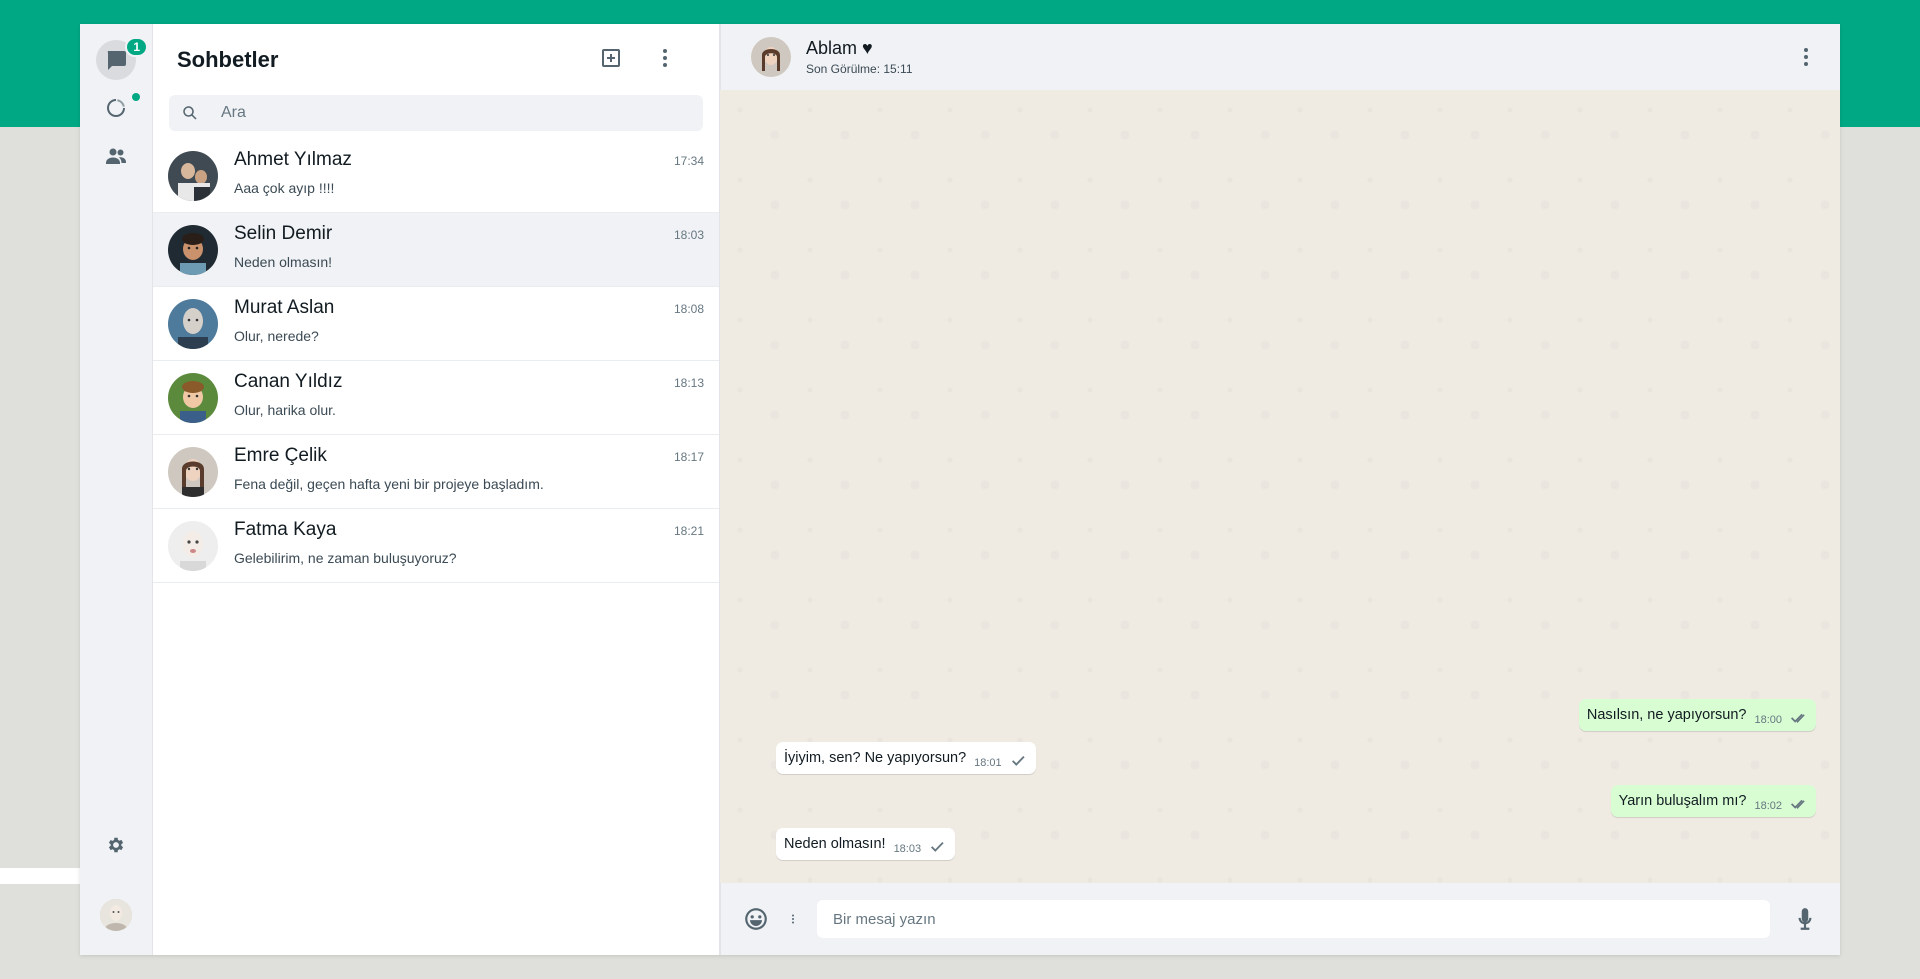 The width and height of the screenshot is (1920, 979). What do you see at coordinates (835, 844) in the screenshot?
I see `message-text: Neden olmasın!` at bounding box center [835, 844].